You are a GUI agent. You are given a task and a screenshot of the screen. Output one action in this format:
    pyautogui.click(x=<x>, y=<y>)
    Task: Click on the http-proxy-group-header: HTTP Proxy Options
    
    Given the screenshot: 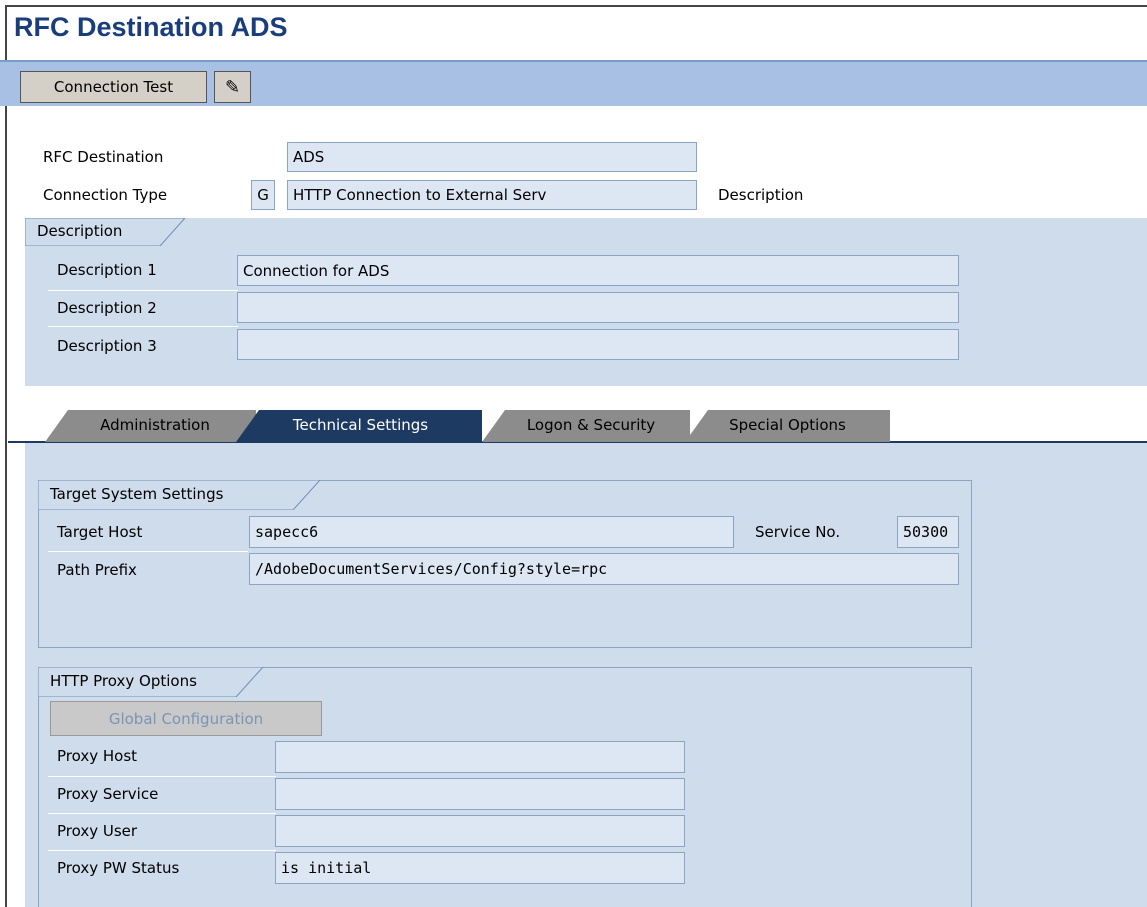 What is the action you would take?
    pyautogui.click(x=150, y=682)
    